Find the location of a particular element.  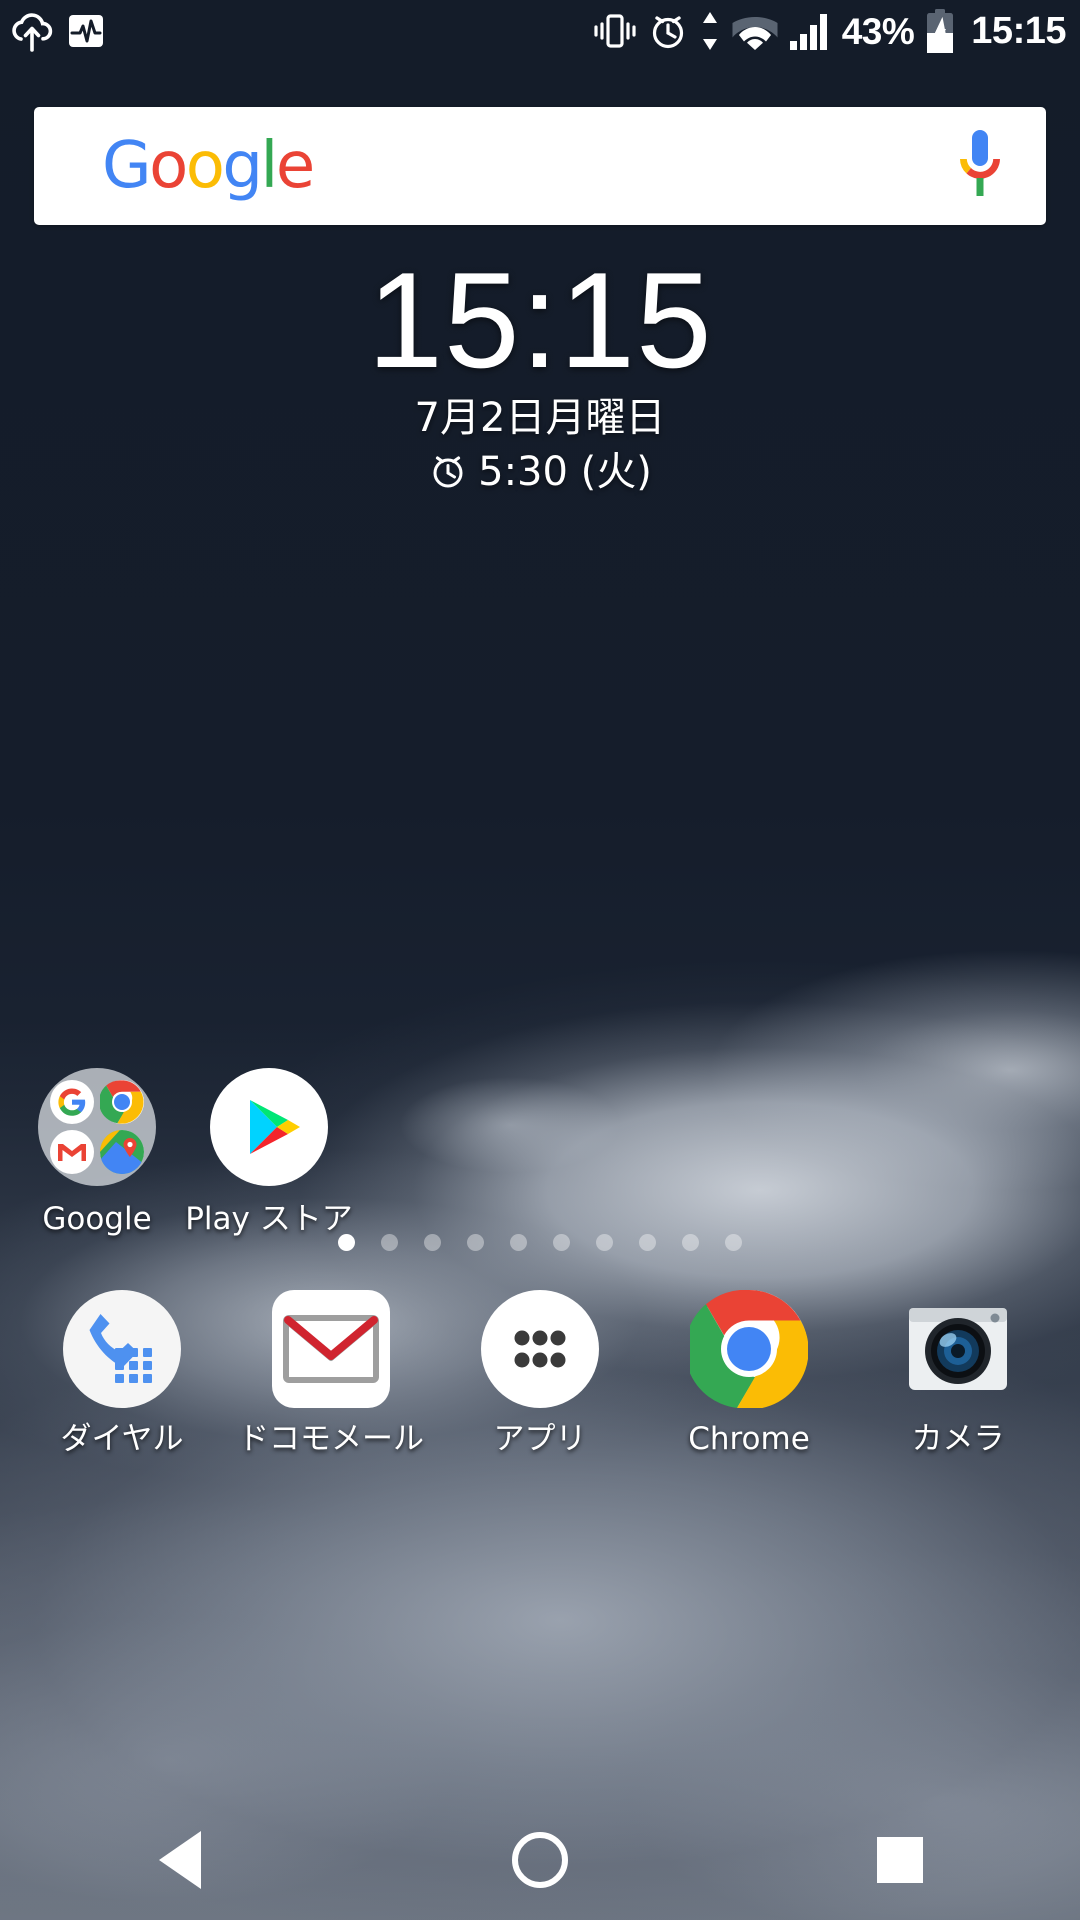

alarm-icon is located at coordinates (668, 31).